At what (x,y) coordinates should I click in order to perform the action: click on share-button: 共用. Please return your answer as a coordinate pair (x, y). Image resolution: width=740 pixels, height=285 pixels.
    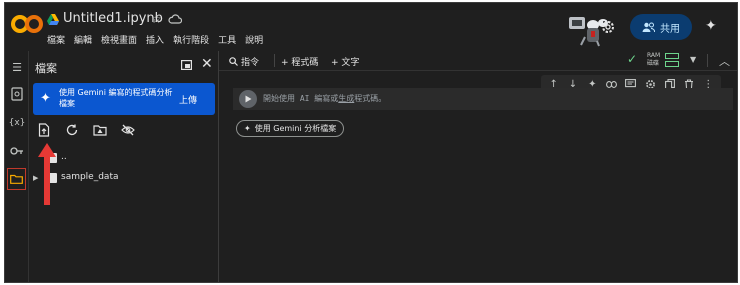
    Looking at the image, I should click on (661, 27).